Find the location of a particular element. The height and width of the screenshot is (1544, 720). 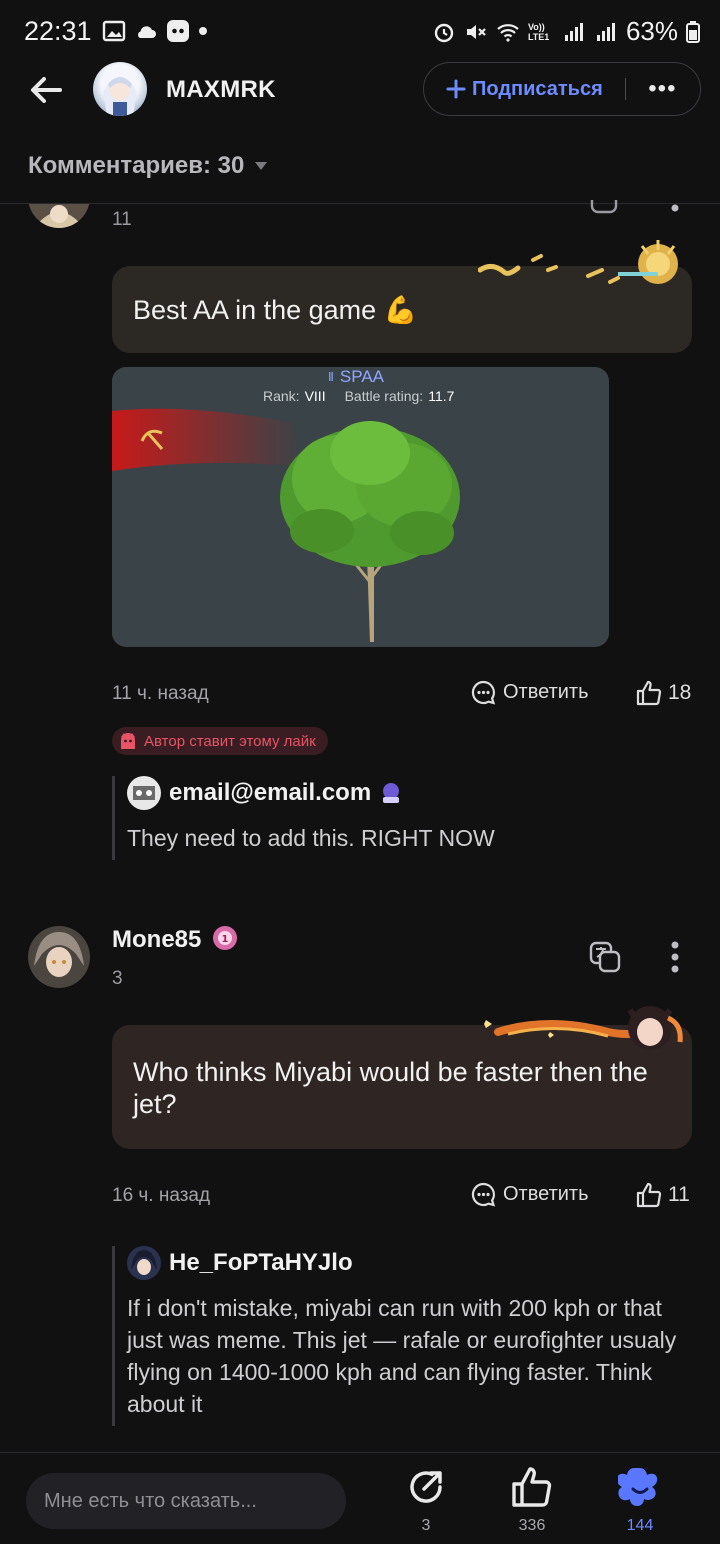

author-avatar is located at coordinates (120, 89).